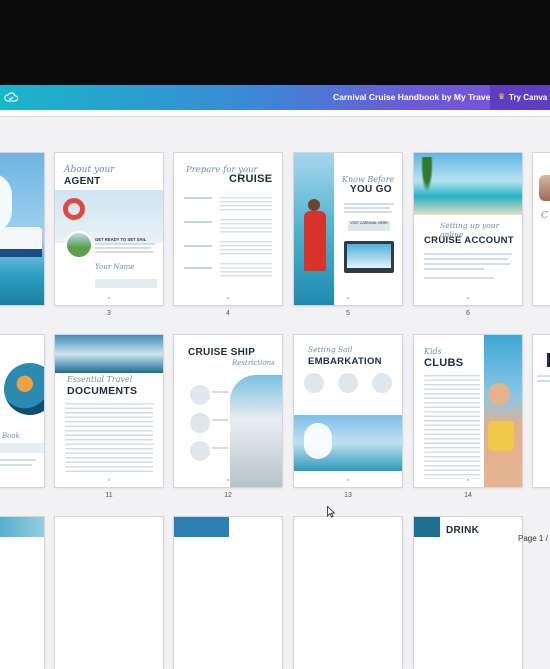  I want to click on page-thumbnail-12: CRUISE SHIP Restrictions, so click(228, 411).